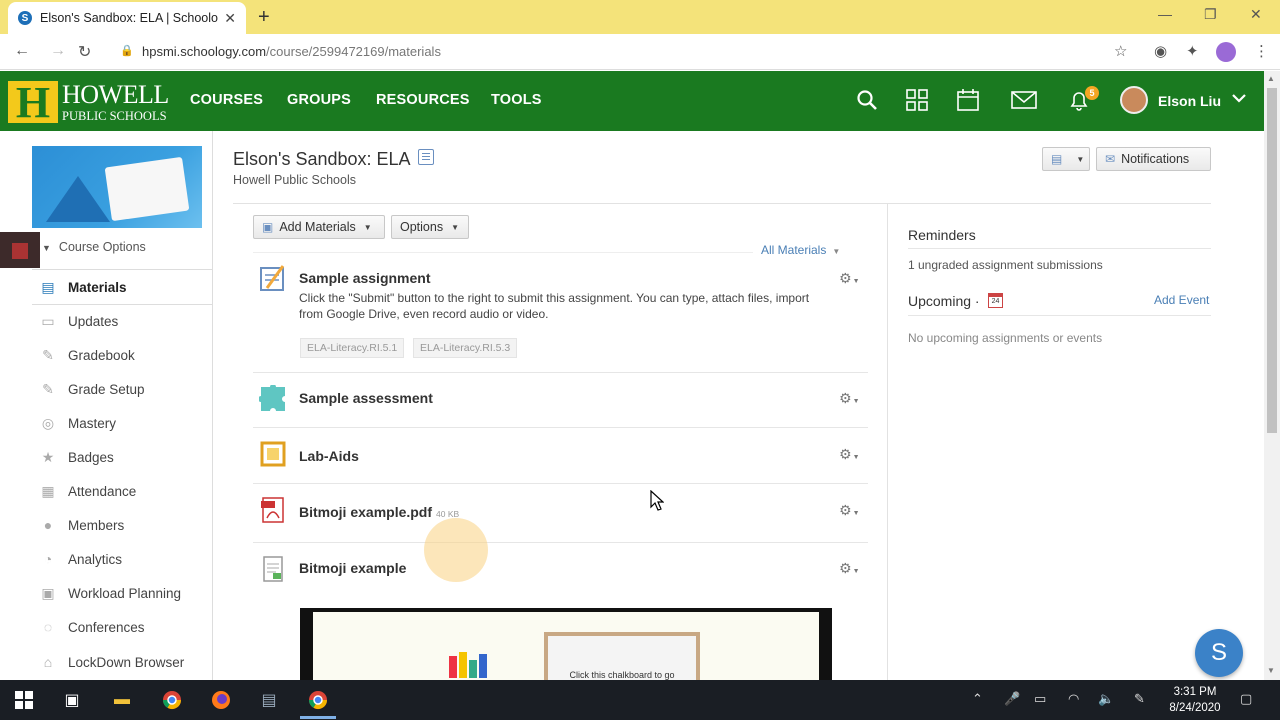 The width and height of the screenshot is (1280, 720). I want to click on material-title: Bitmoji example, so click(352, 568).